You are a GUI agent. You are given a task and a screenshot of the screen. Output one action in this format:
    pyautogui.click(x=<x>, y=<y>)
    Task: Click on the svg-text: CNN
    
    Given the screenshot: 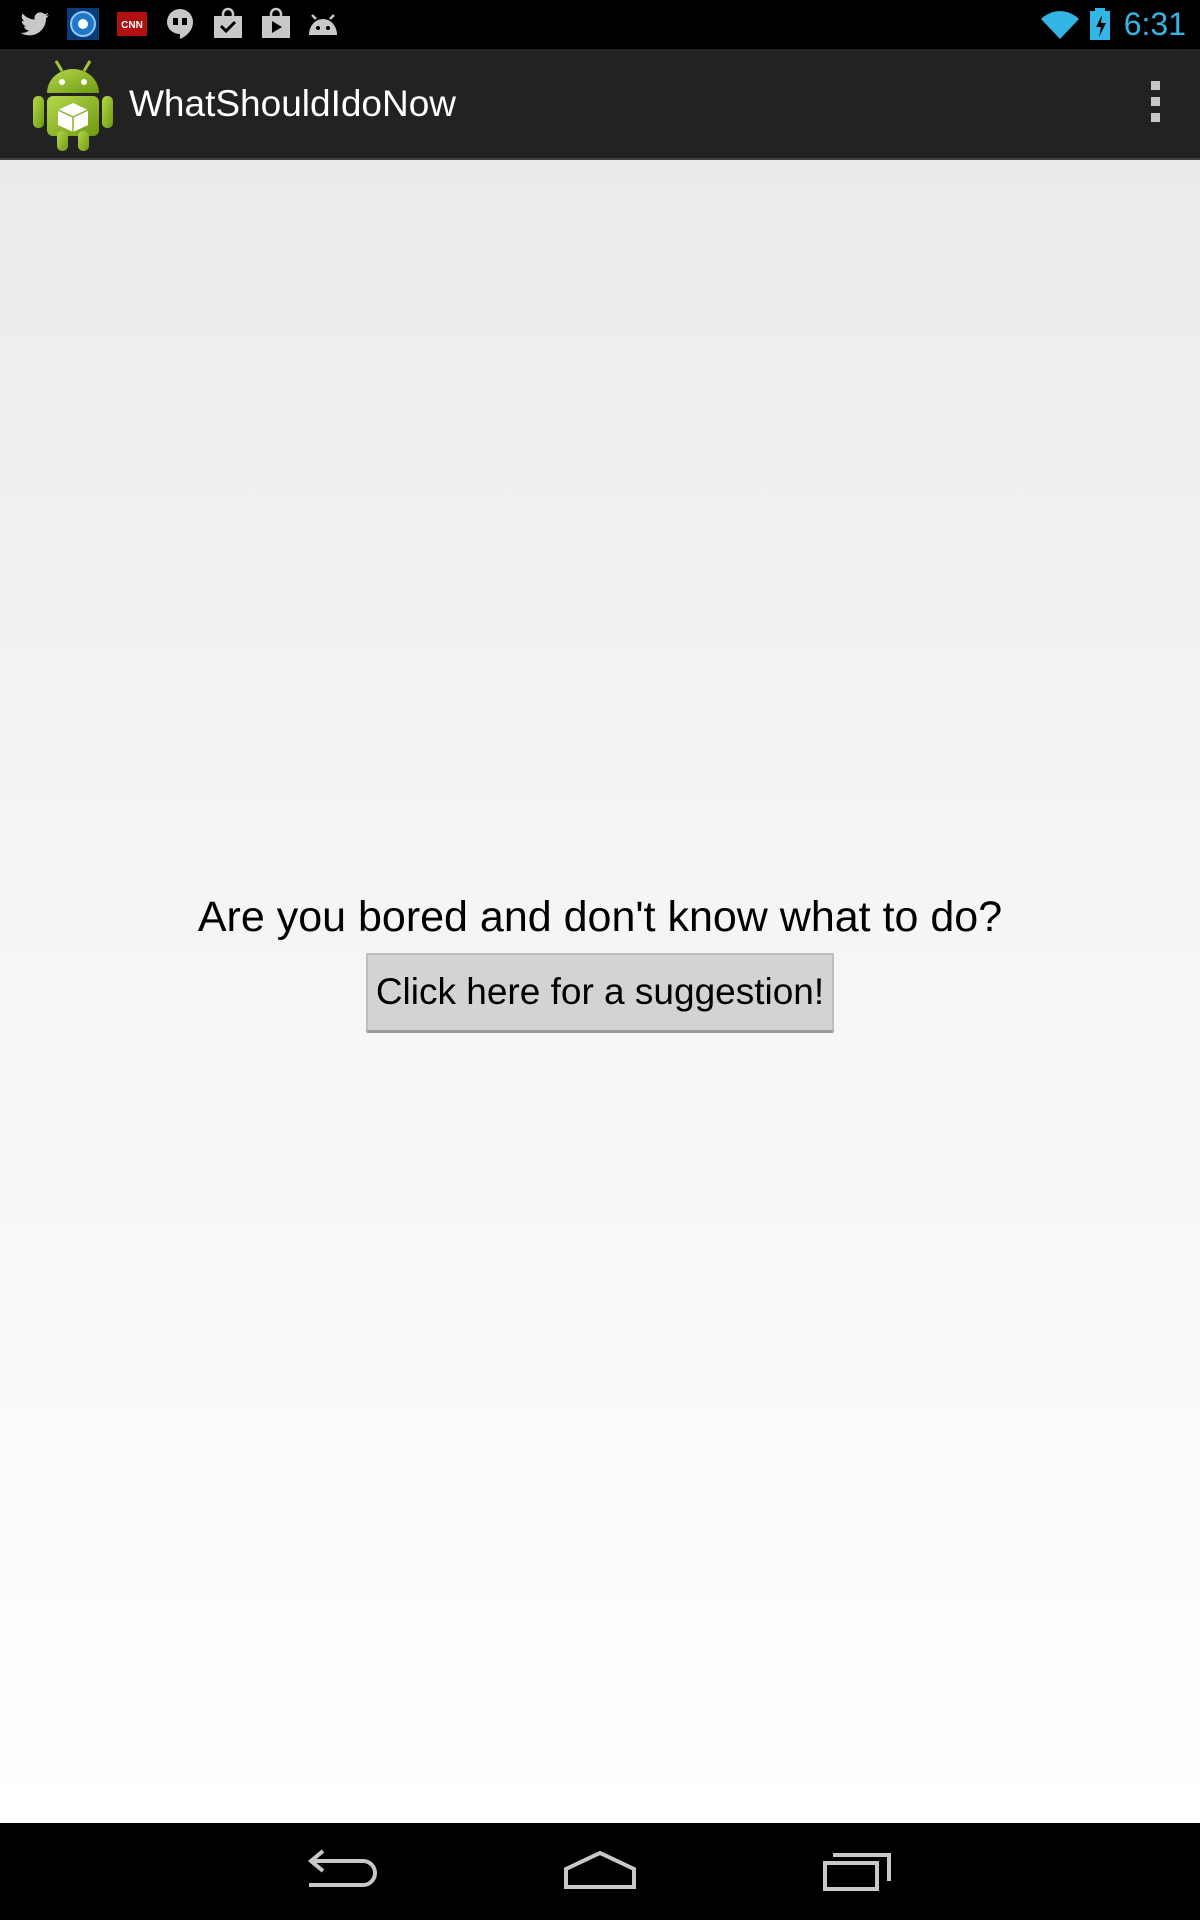 What is the action you would take?
    pyautogui.click(x=132, y=25)
    